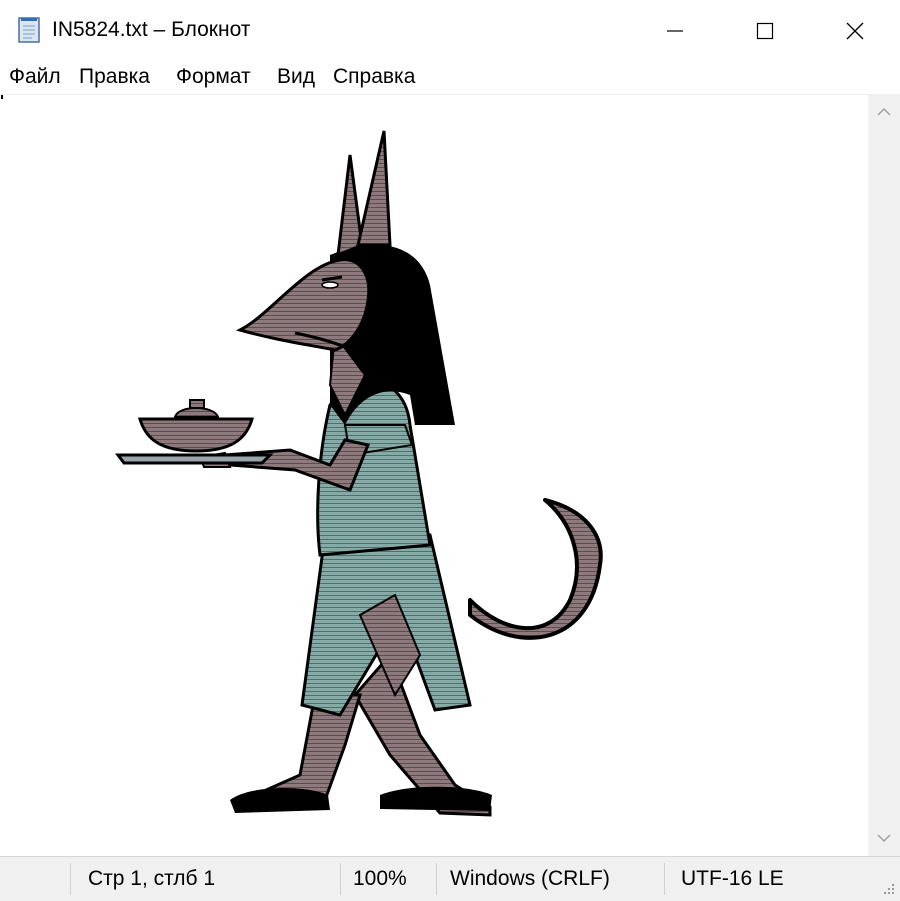 The image size is (900, 901). What do you see at coordinates (450, 31) in the screenshot?
I see `title-bar: IN5824.txt – Блокнот` at bounding box center [450, 31].